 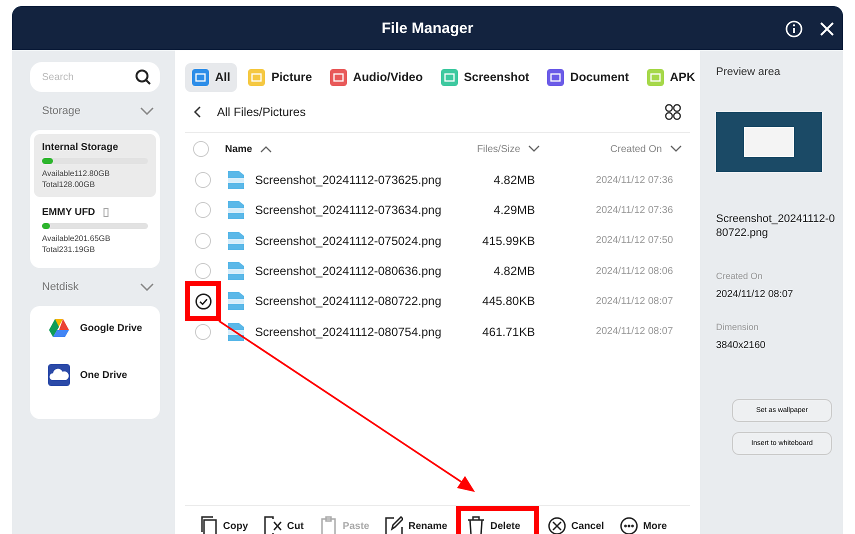 I want to click on category-tab: All, so click(x=211, y=77).